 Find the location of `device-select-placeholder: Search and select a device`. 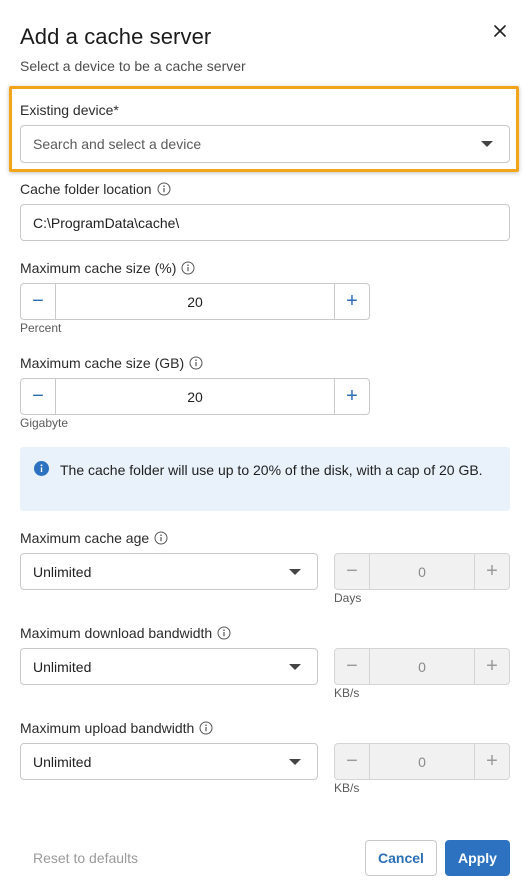

device-select-placeholder: Search and select a device is located at coordinates (117, 144).